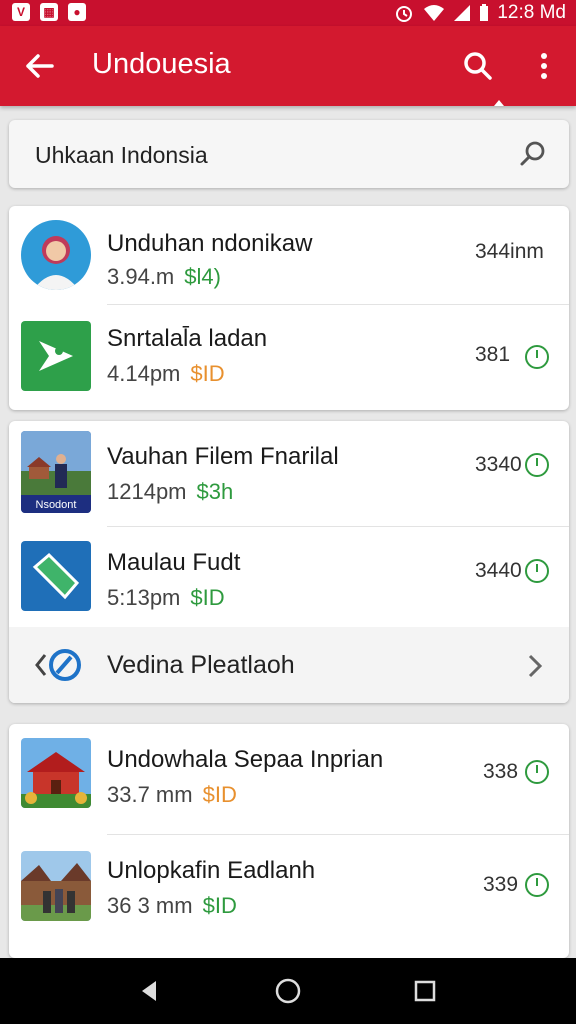 This screenshot has height=1024, width=576. What do you see at coordinates (245, 759) in the screenshot?
I see `item-title: Undowhala Sepaa Inprian` at bounding box center [245, 759].